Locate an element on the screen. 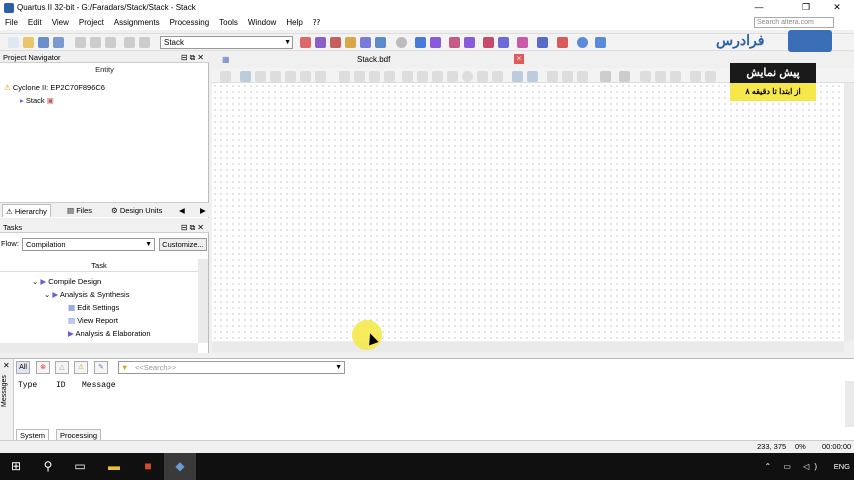 The image size is (854, 480). partial-line-icon is located at coordinates (517, 76).